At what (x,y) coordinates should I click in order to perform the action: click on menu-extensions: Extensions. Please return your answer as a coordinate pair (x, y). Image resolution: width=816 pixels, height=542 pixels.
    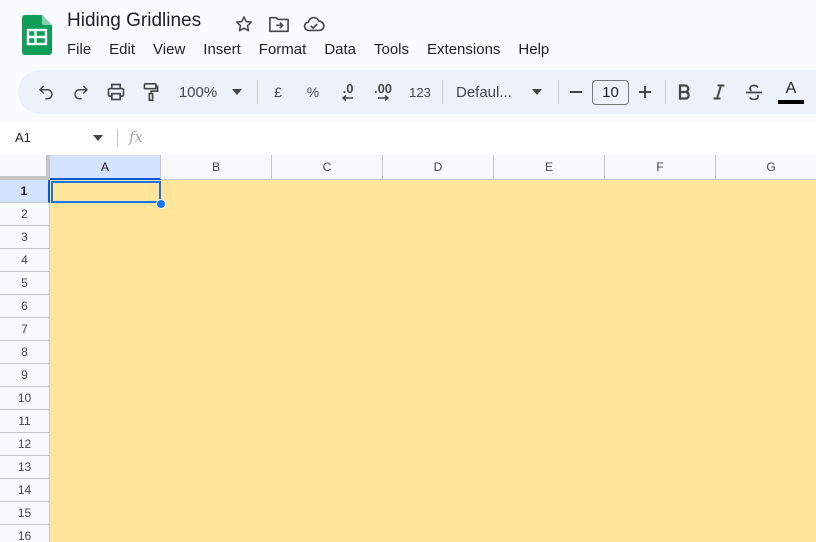
    Looking at the image, I should click on (463, 50).